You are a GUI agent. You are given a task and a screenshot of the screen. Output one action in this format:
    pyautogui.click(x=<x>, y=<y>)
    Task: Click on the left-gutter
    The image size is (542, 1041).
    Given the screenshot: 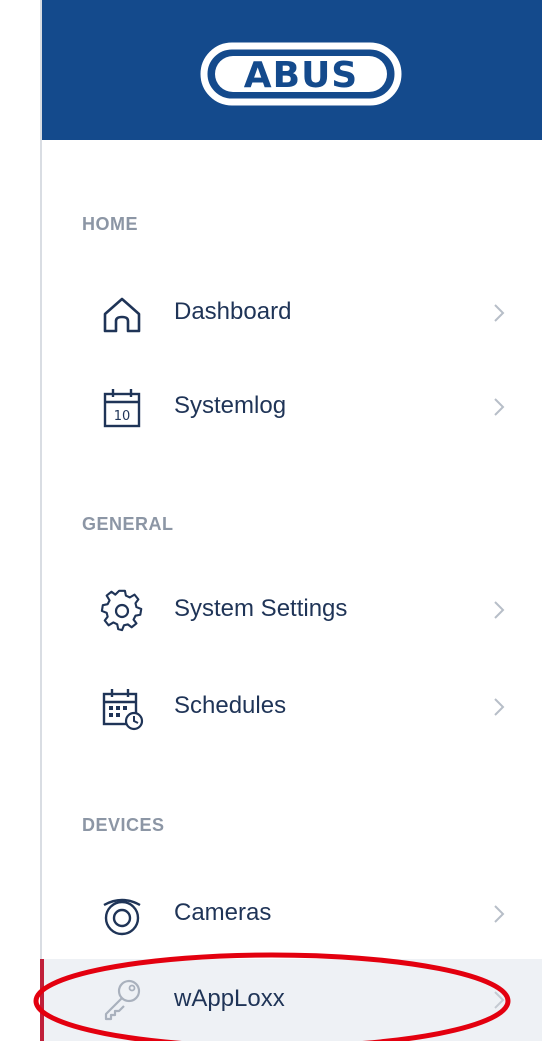 What is the action you would take?
    pyautogui.click(x=20, y=520)
    